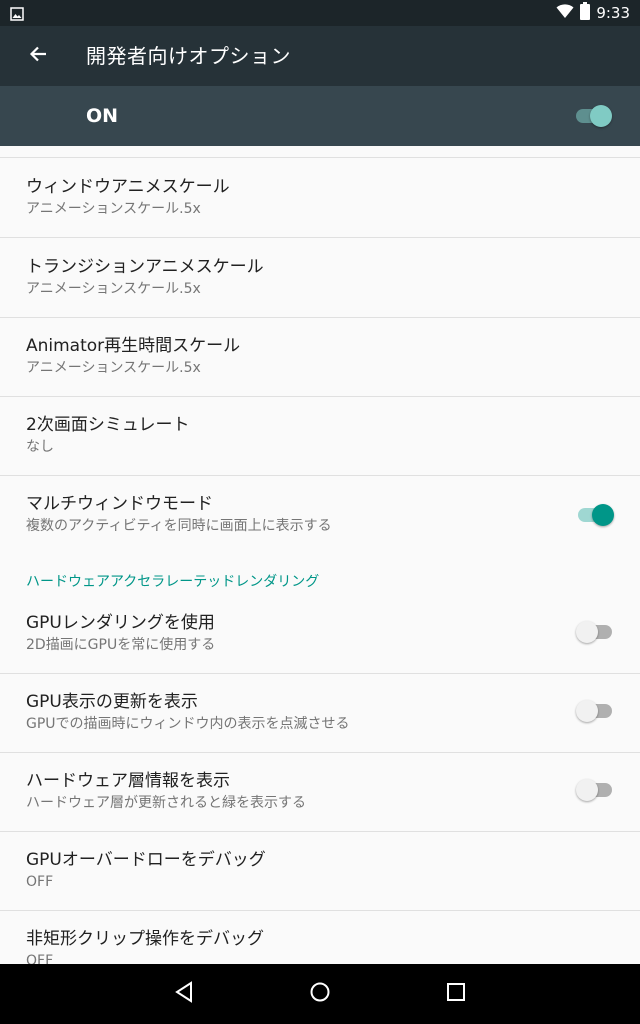 The image size is (640, 1024). Describe the element at coordinates (320, 13) in the screenshot. I see `status-bar: 9:33` at that location.